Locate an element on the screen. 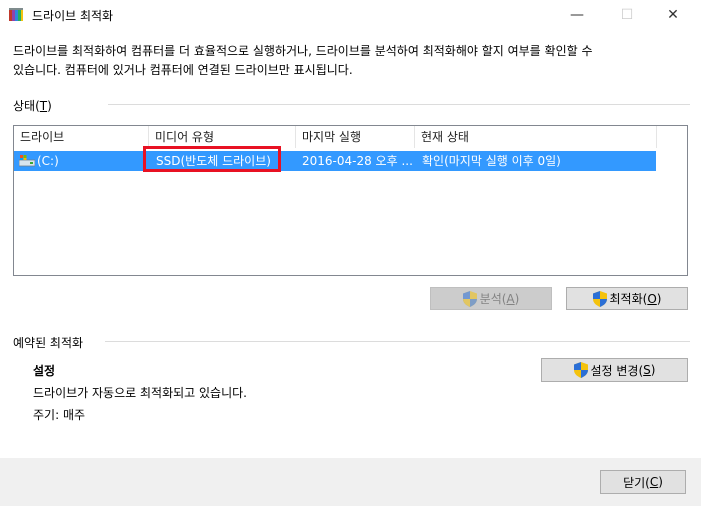  media-type-highlight-box is located at coordinates (212, 159).